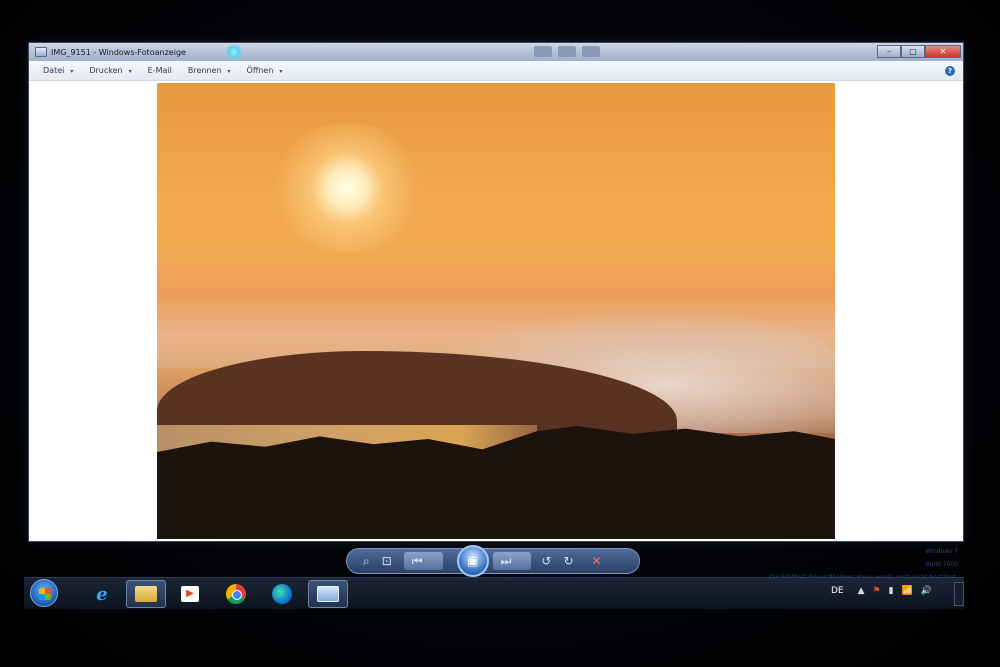  What do you see at coordinates (106, 70) in the screenshot?
I see `menu-drucken-label: Drucken` at bounding box center [106, 70].